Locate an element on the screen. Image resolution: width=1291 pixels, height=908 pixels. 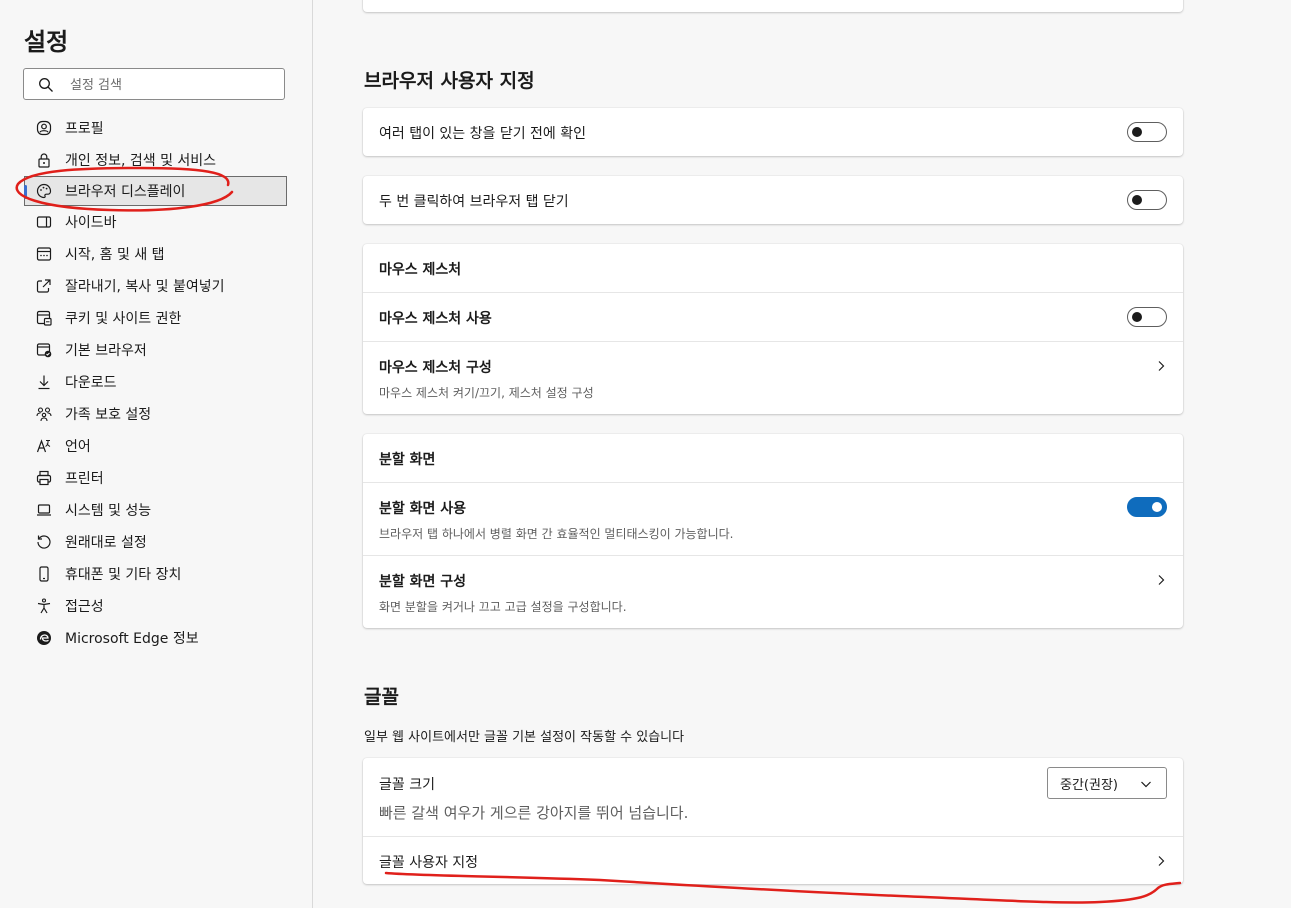
mouse-gesture-configure-row: 마우스 제스처 구성 마우스 제스처 켜기/끄기, 제스처 설정 구성 is located at coordinates (773, 377).